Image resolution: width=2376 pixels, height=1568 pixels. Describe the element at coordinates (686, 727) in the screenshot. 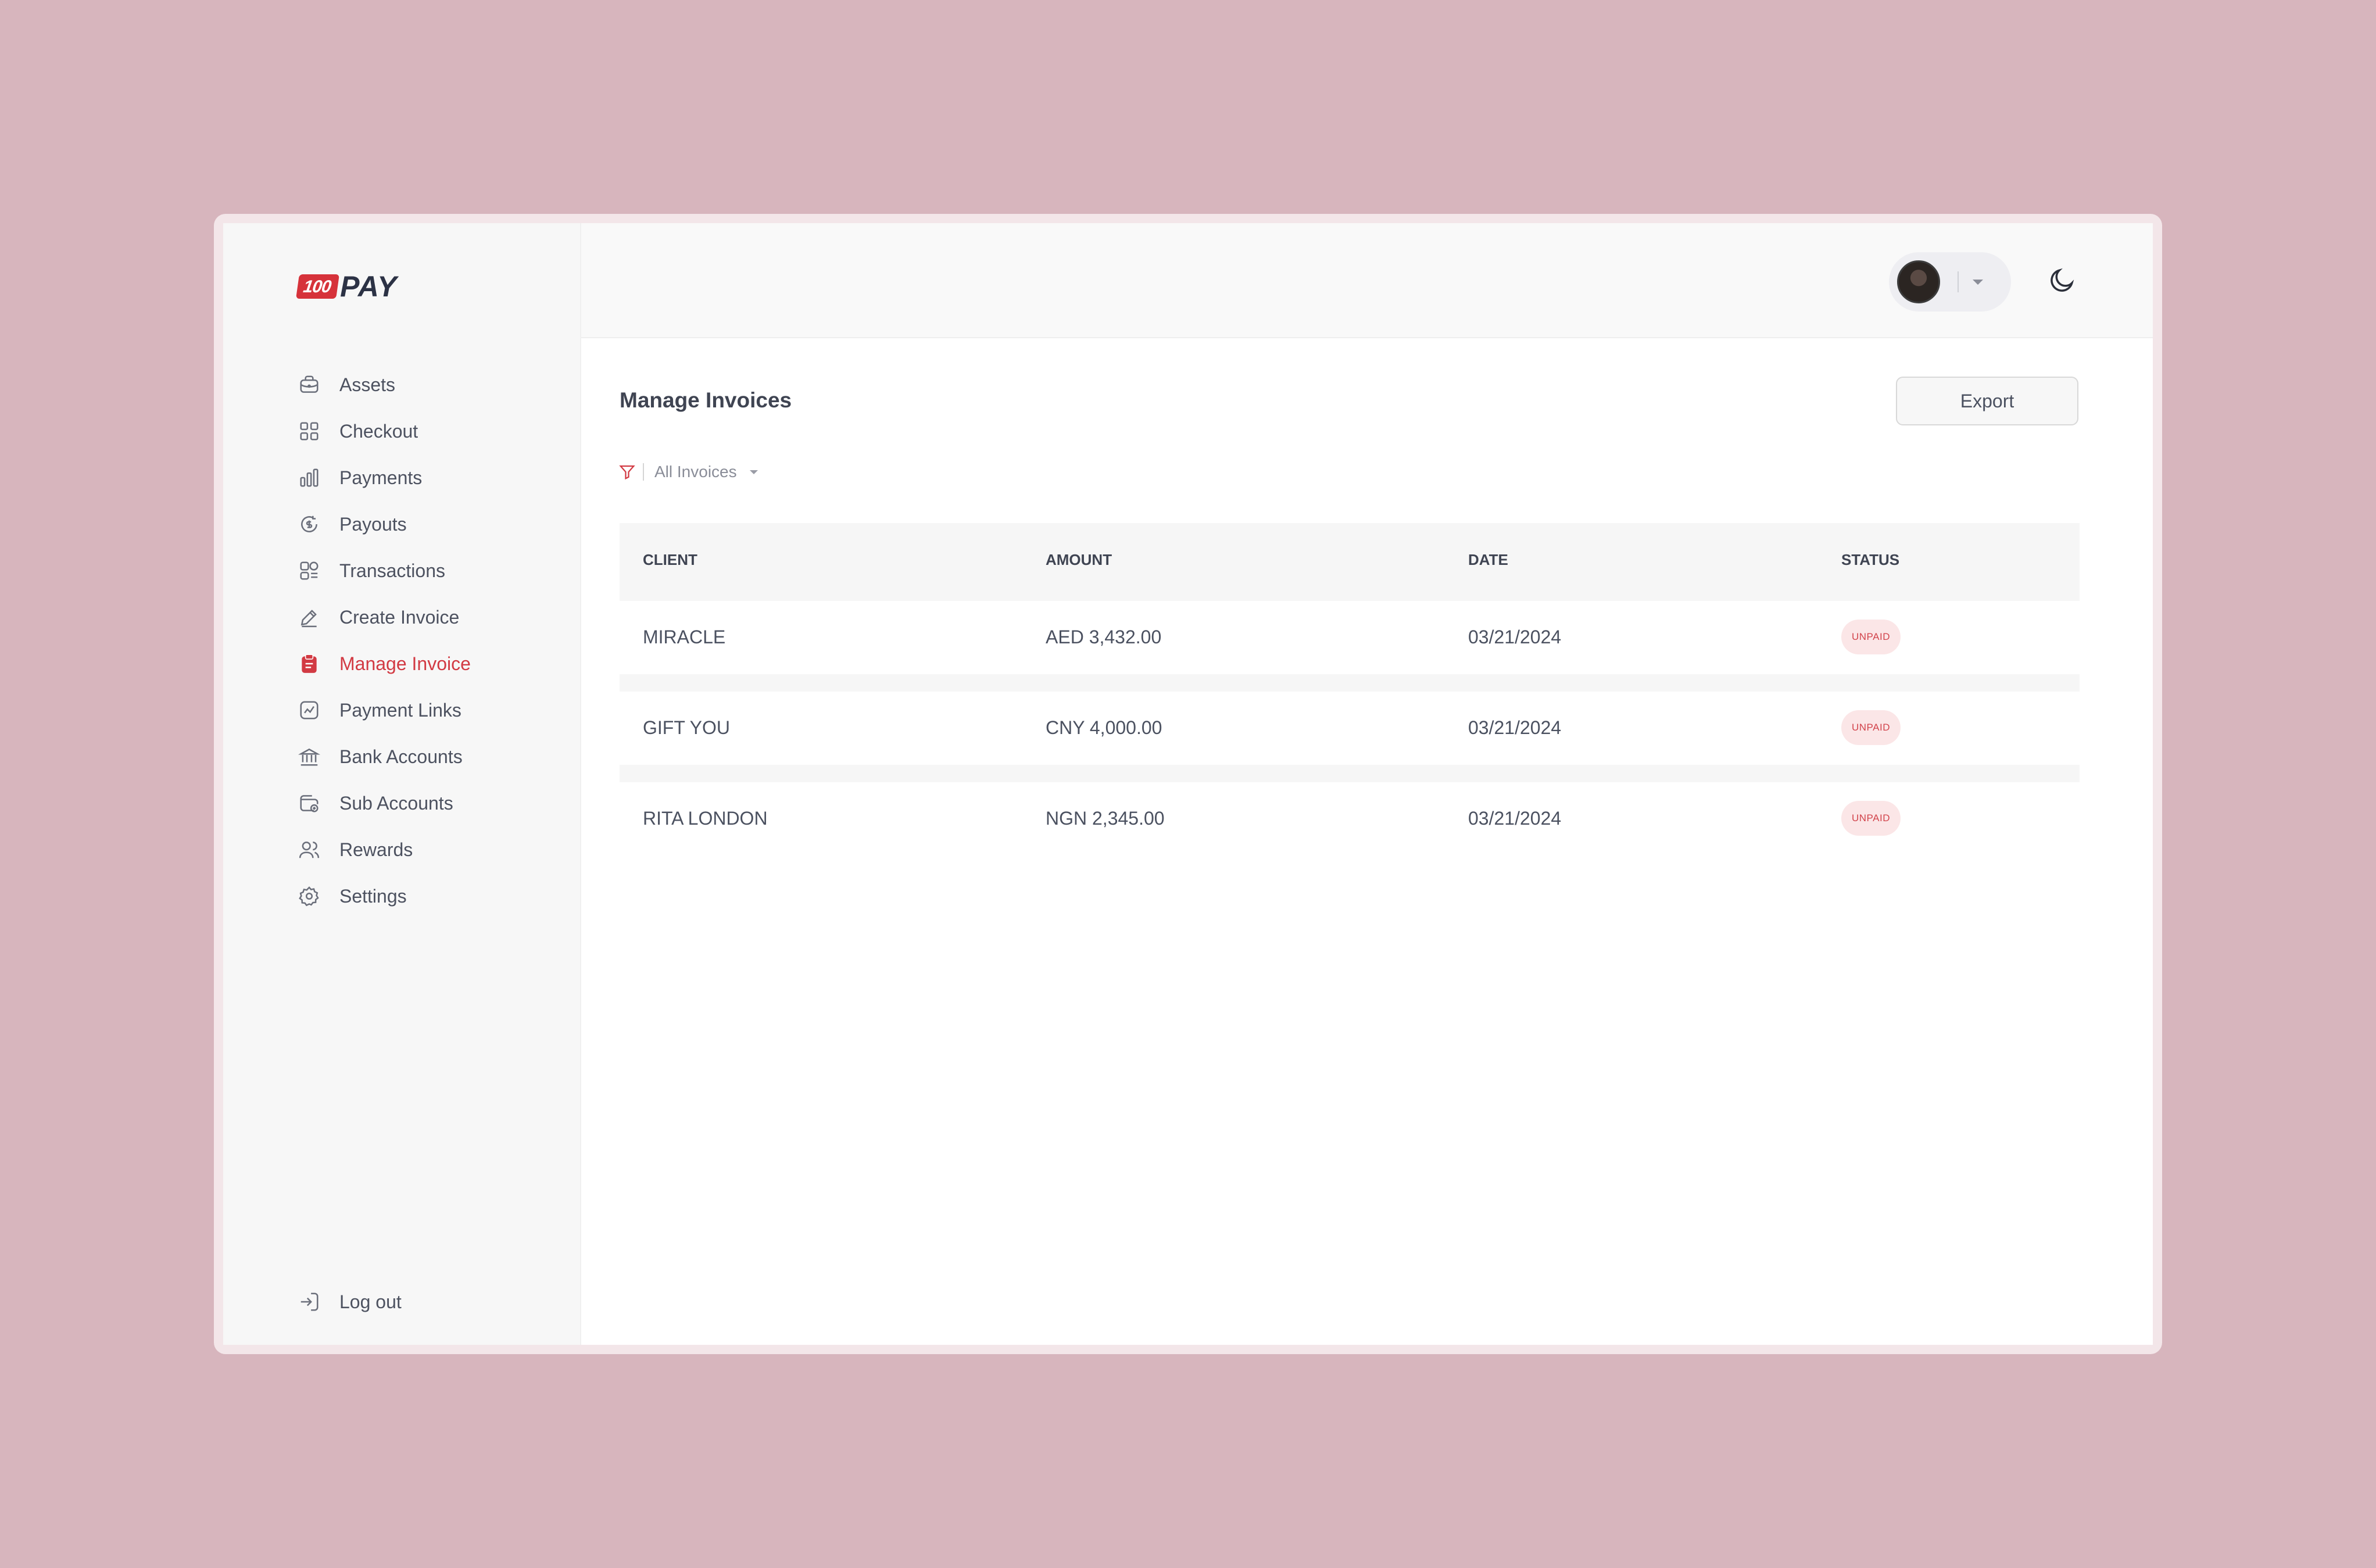

I see `cell-client: GIFT YOU` at that location.